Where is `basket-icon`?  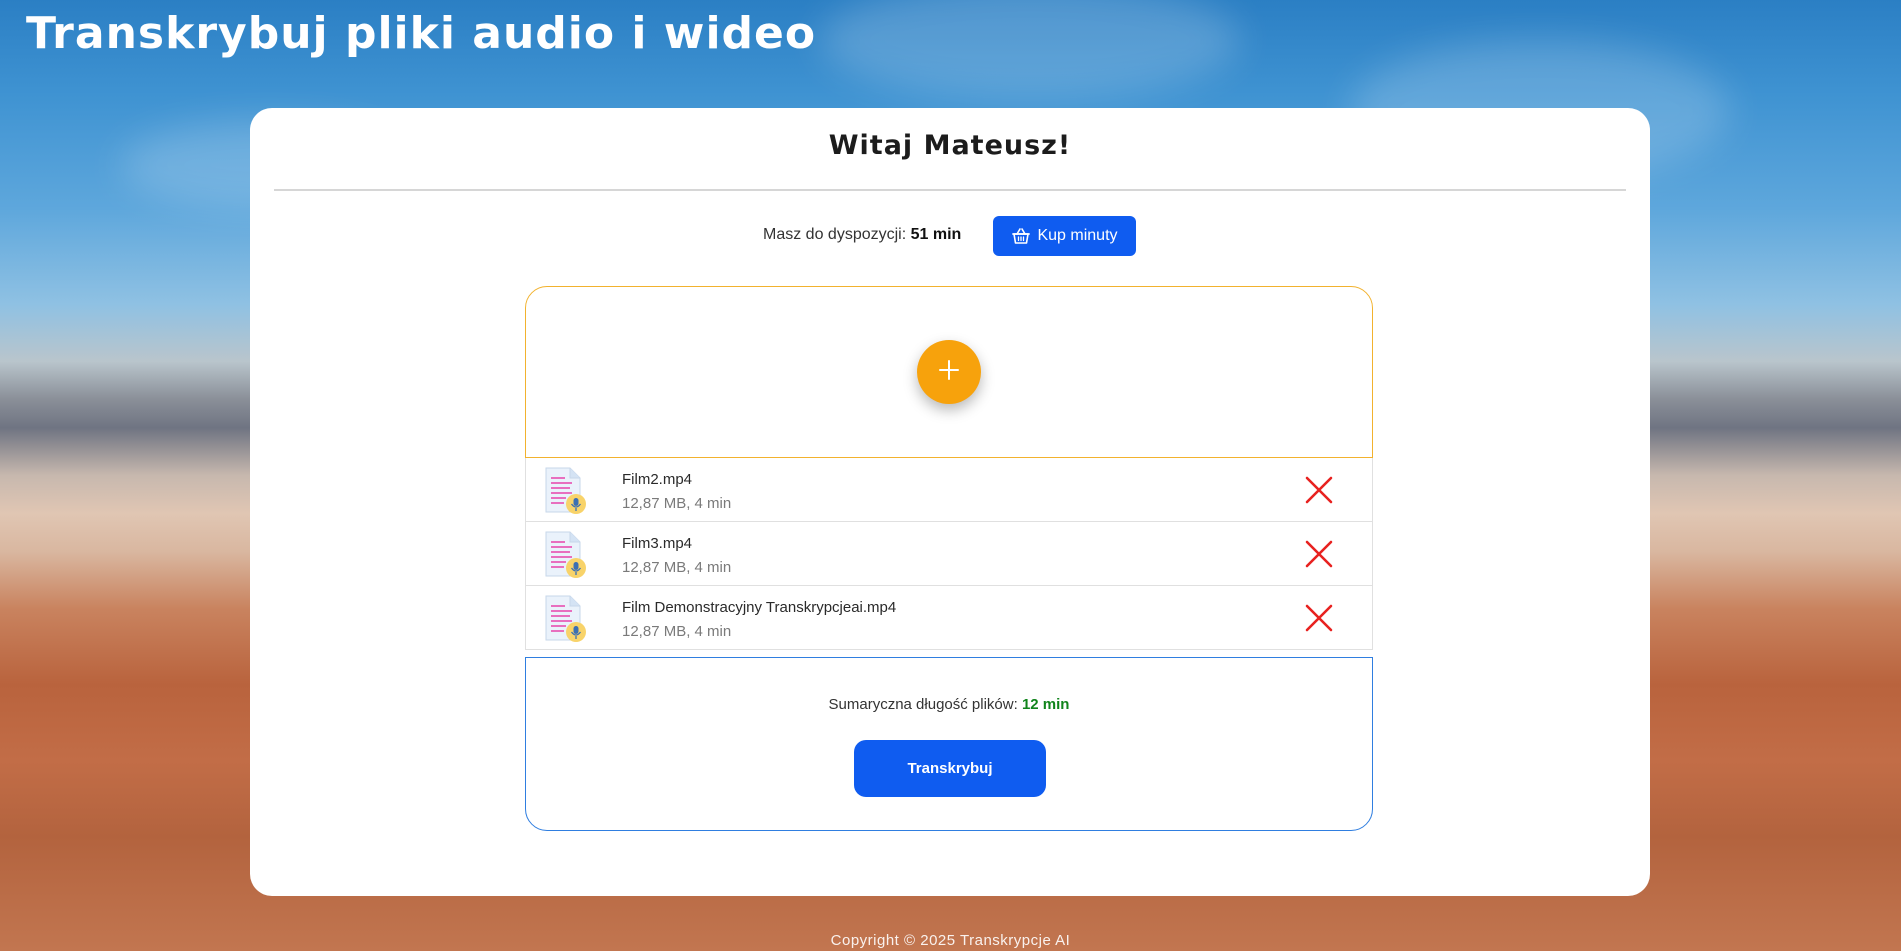
basket-icon is located at coordinates (1021, 236).